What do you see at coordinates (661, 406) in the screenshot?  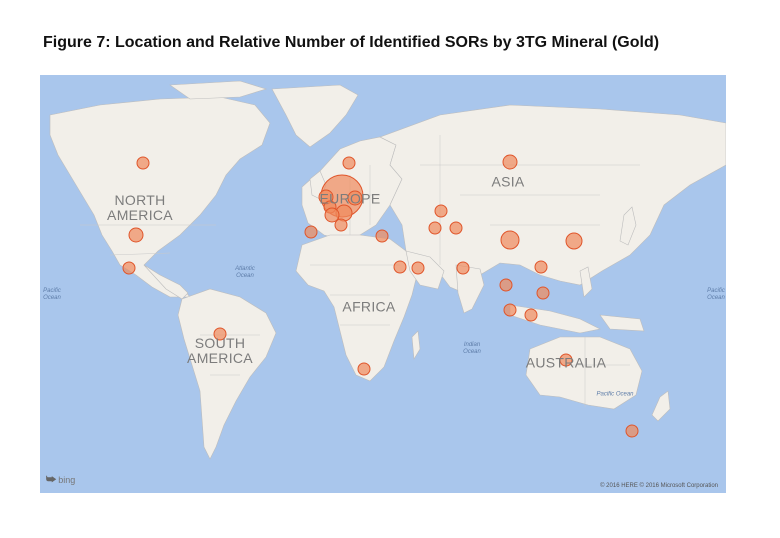 I see `new-zealand` at bounding box center [661, 406].